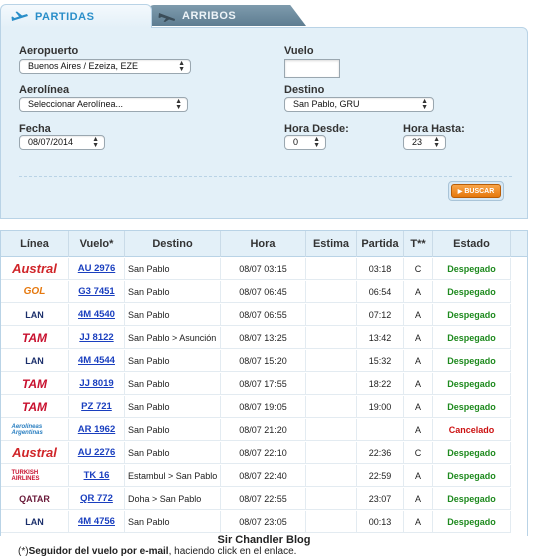  What do you see at coordinates (359, 104) in the screenshot?
I see `destino-select: San Pablo, GRU ▲ ▼` at bounding box center [359, 104].